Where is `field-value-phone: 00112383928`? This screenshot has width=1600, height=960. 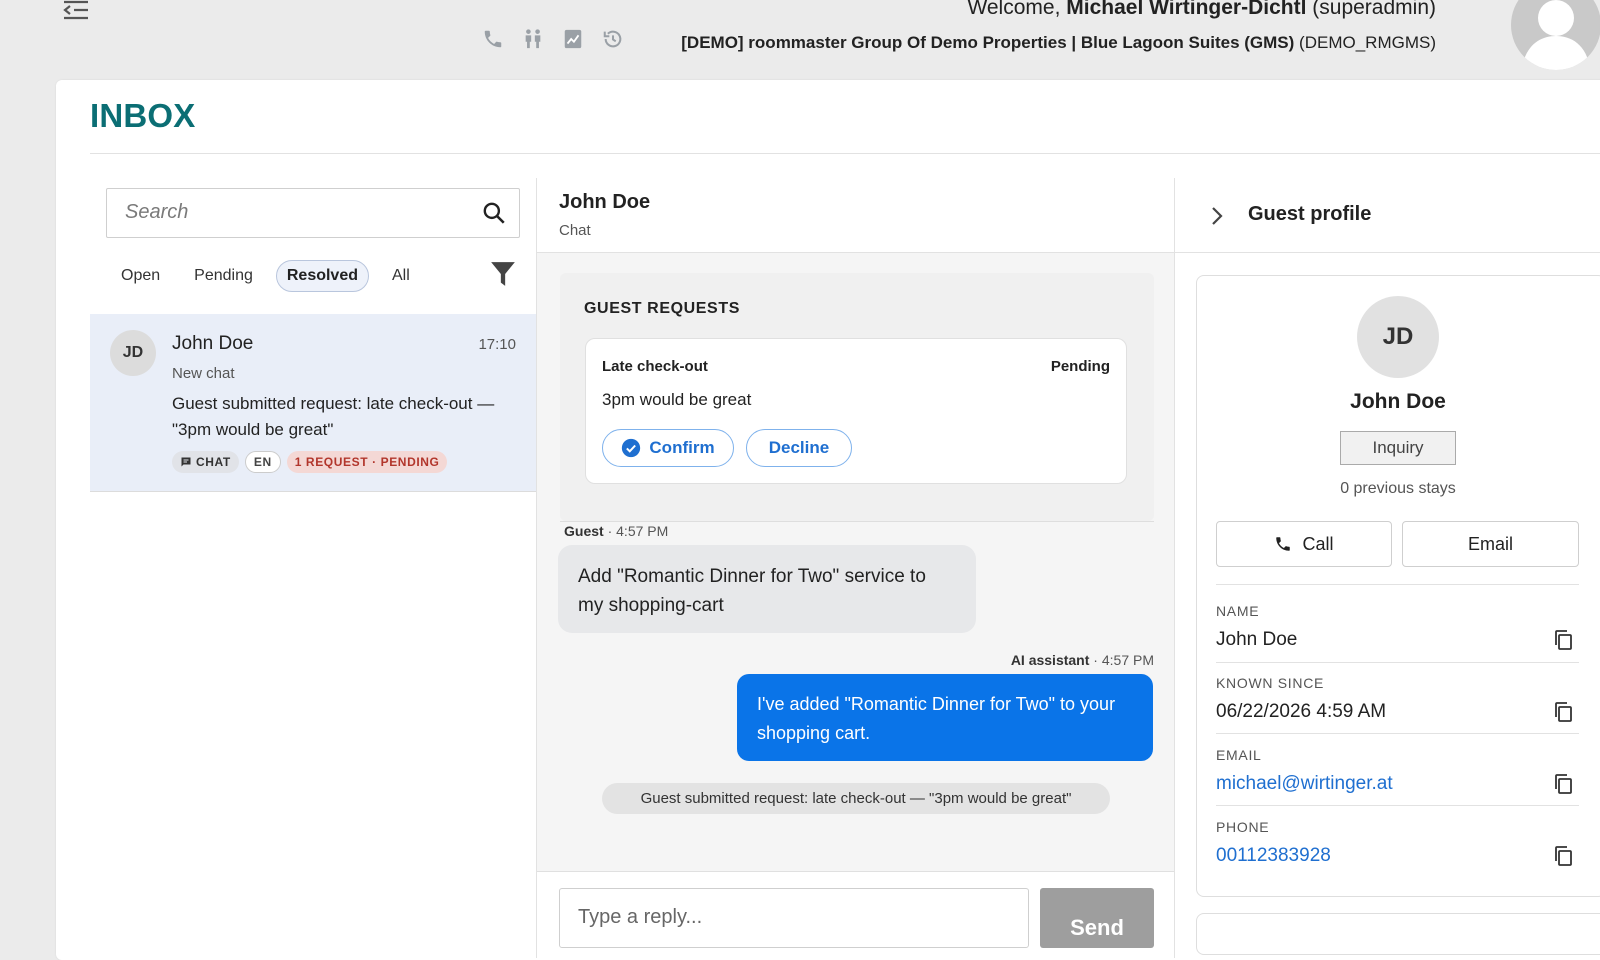
field-value-phone: 00112383928 is located at coordinates (1273, 856).